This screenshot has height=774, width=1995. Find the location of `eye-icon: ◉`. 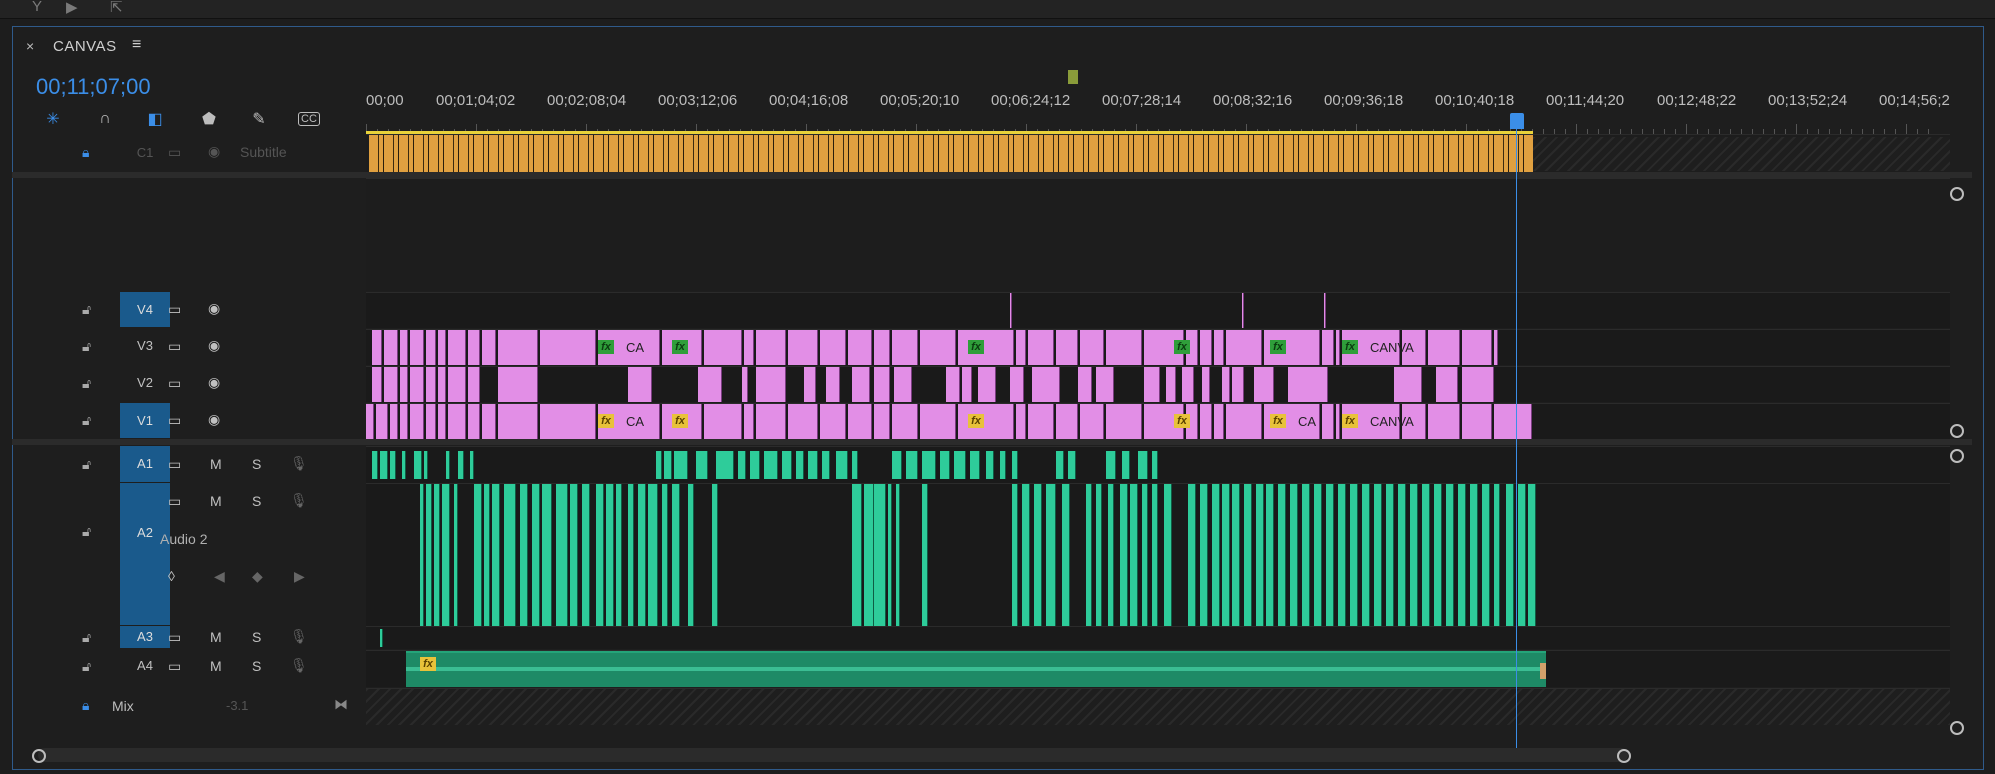

eye-icon: ◉ is located at coordinates (214, 345).